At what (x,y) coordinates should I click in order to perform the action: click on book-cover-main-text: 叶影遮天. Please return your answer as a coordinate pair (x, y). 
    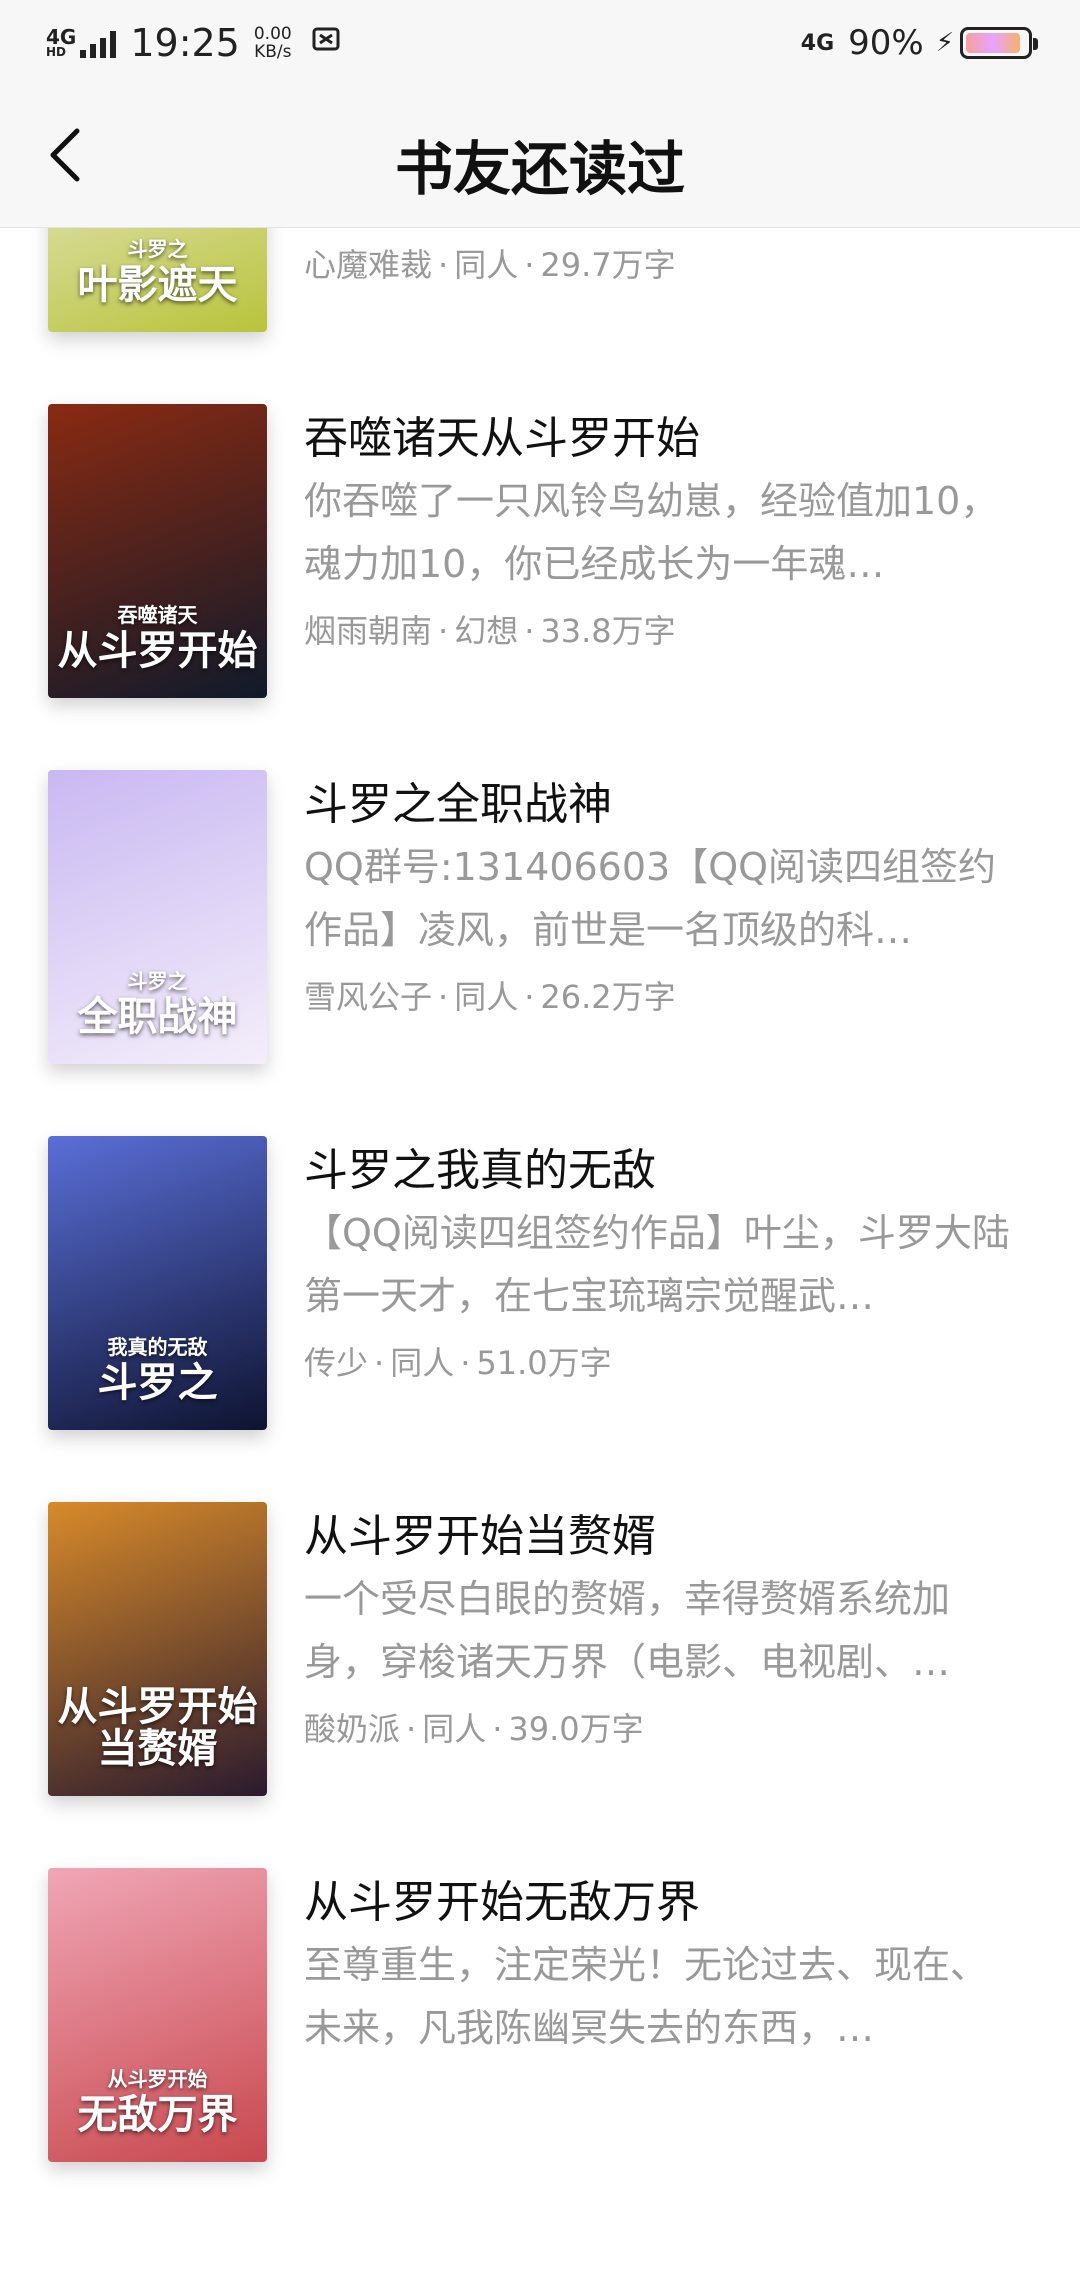
    Looking at the image, I should click on (157, 284).